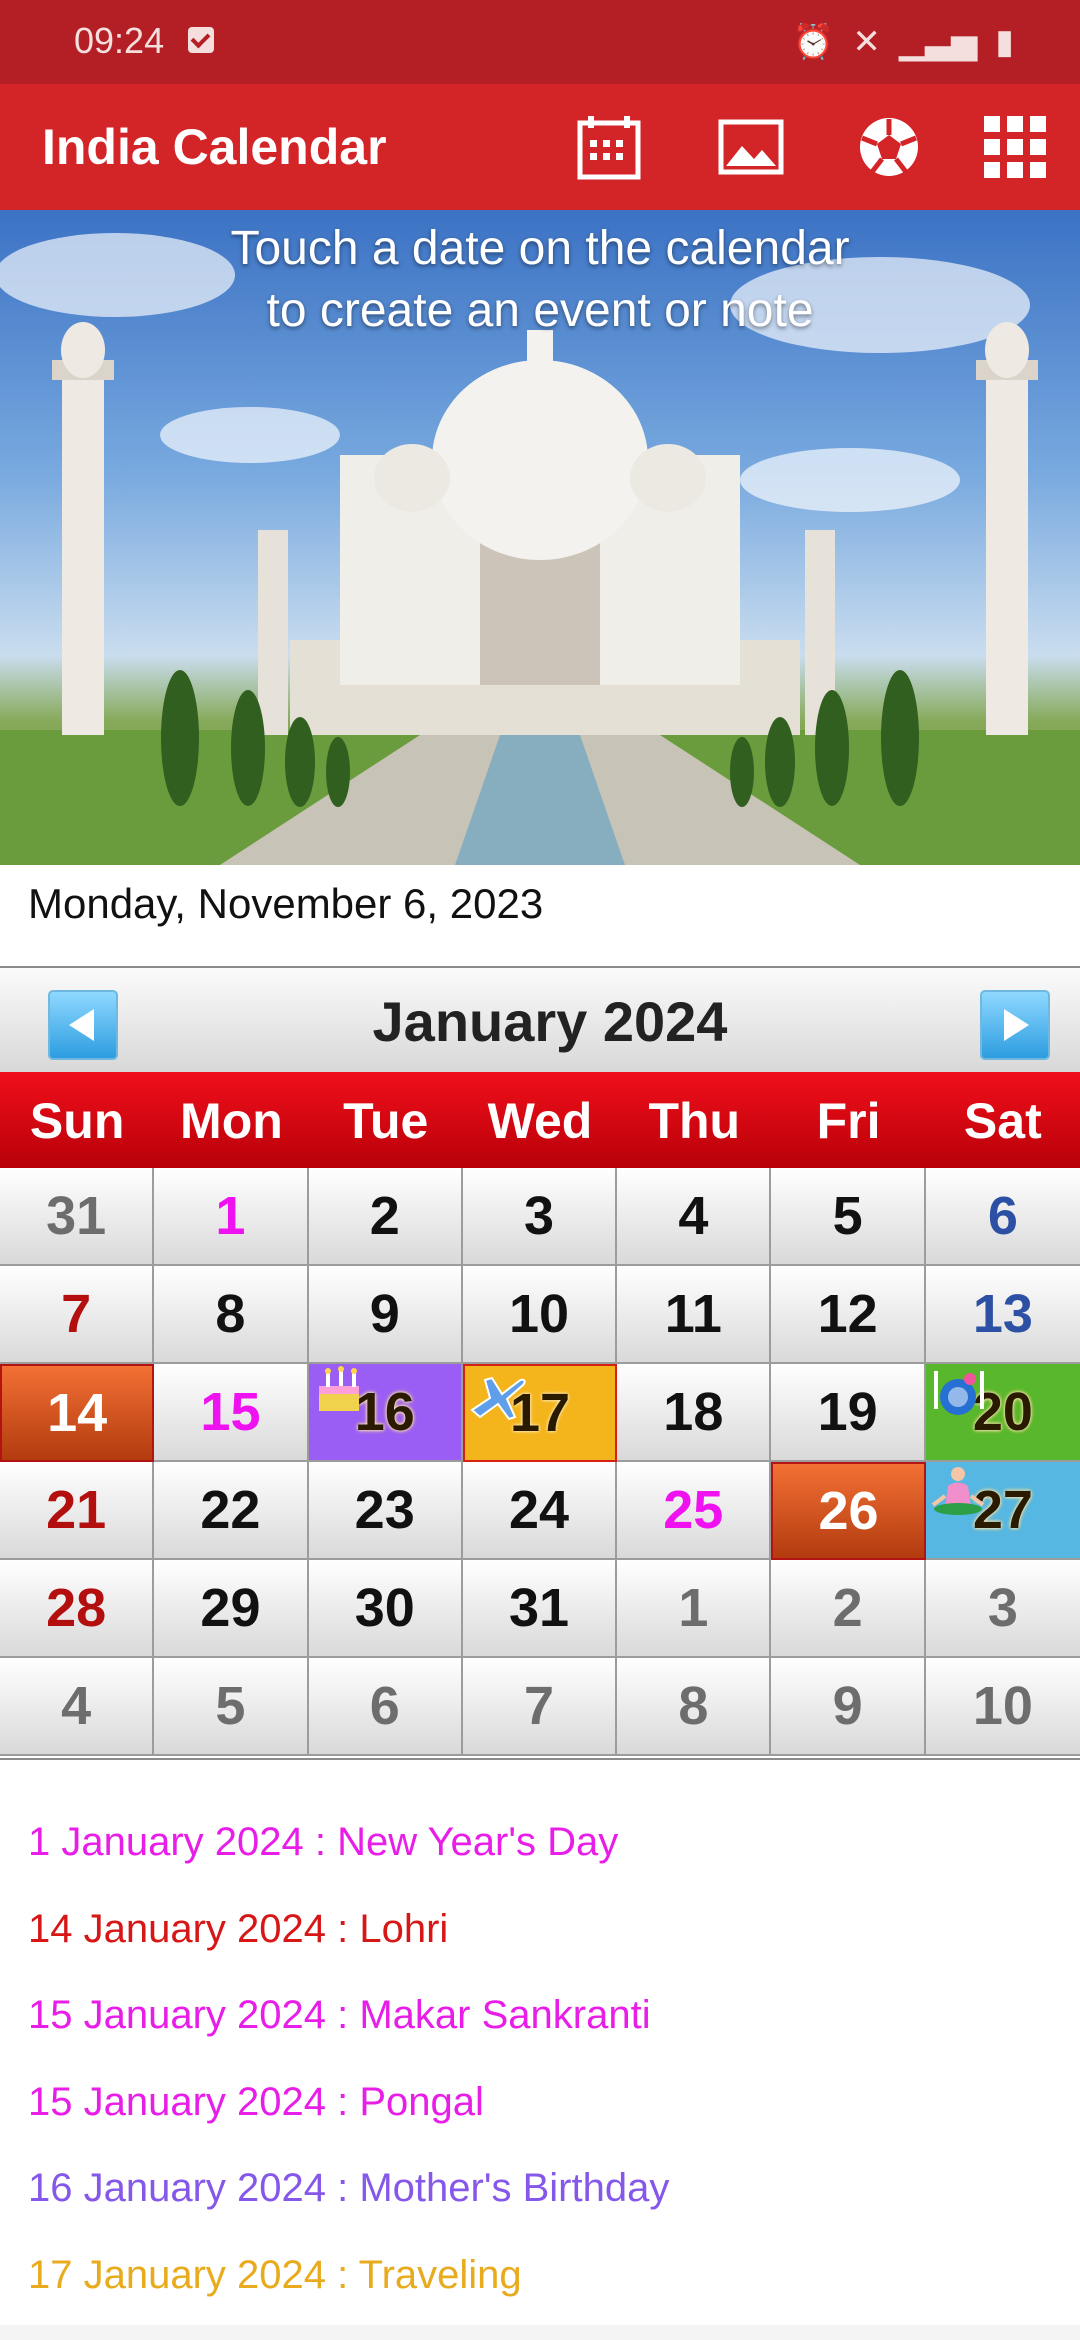  Describe the element at coordinates (1002, 1609) in the screenshot. I see `date-cell-next-3: 3` at that location.